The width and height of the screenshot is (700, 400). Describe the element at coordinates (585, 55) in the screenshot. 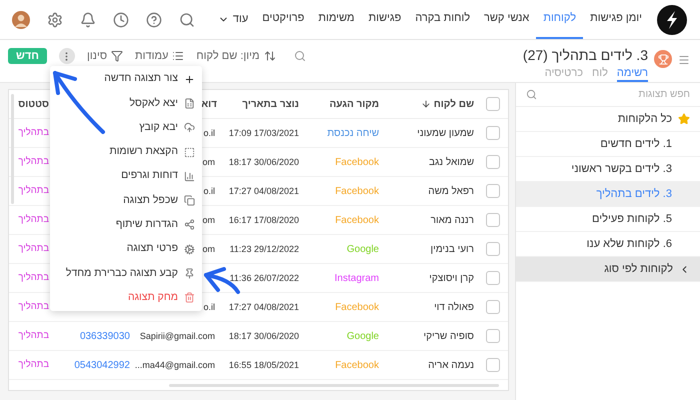

I see `view-title: 3. לידים בתהליך (27)` at that location.